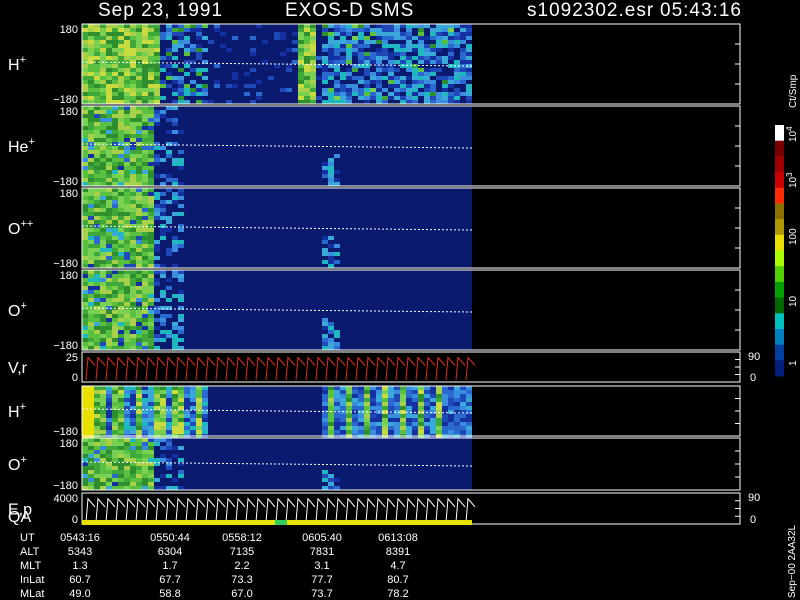 Image resolution: width=800 pixels, height=600 pixels. Describe the element at coordinates (23, 60) in the screenshot. I see `panel-label-superscript: +` at that location.